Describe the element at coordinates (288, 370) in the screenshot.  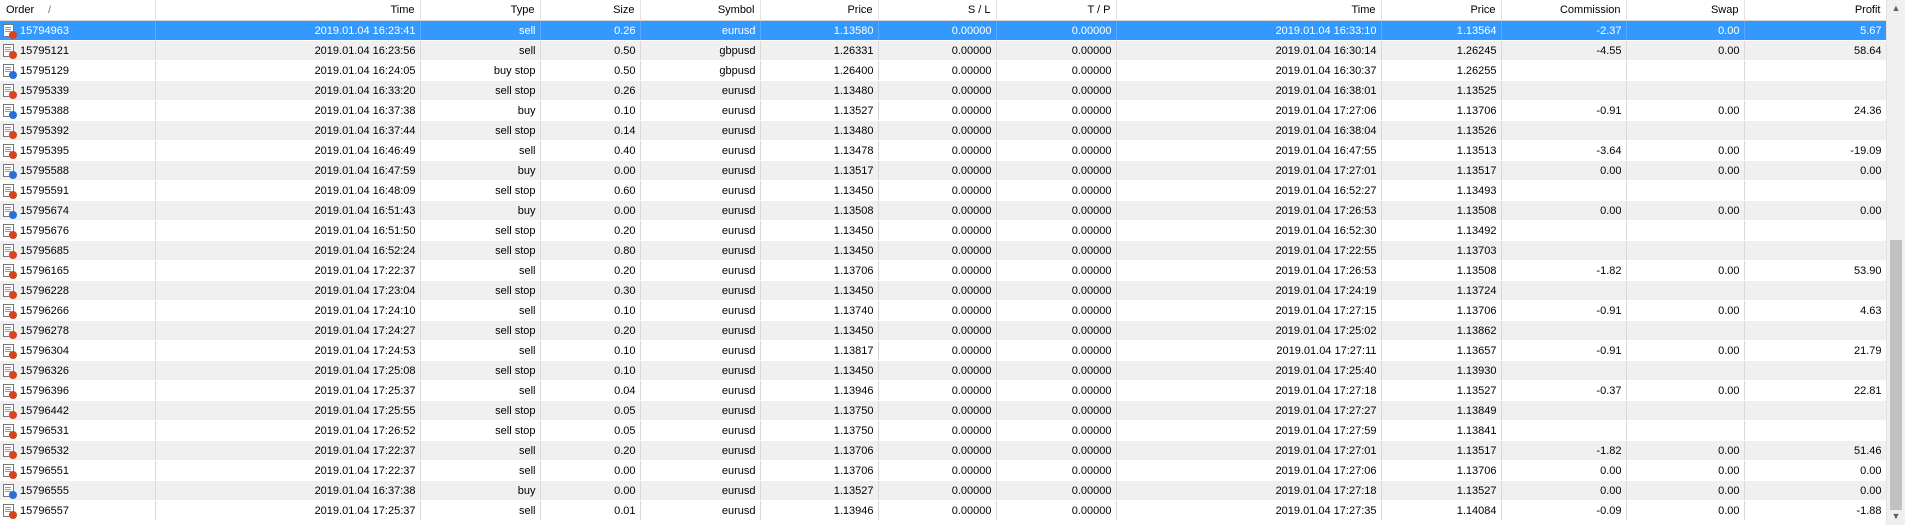
I see `open-time-cell: 2019.01.04 17:25:08` at that location.